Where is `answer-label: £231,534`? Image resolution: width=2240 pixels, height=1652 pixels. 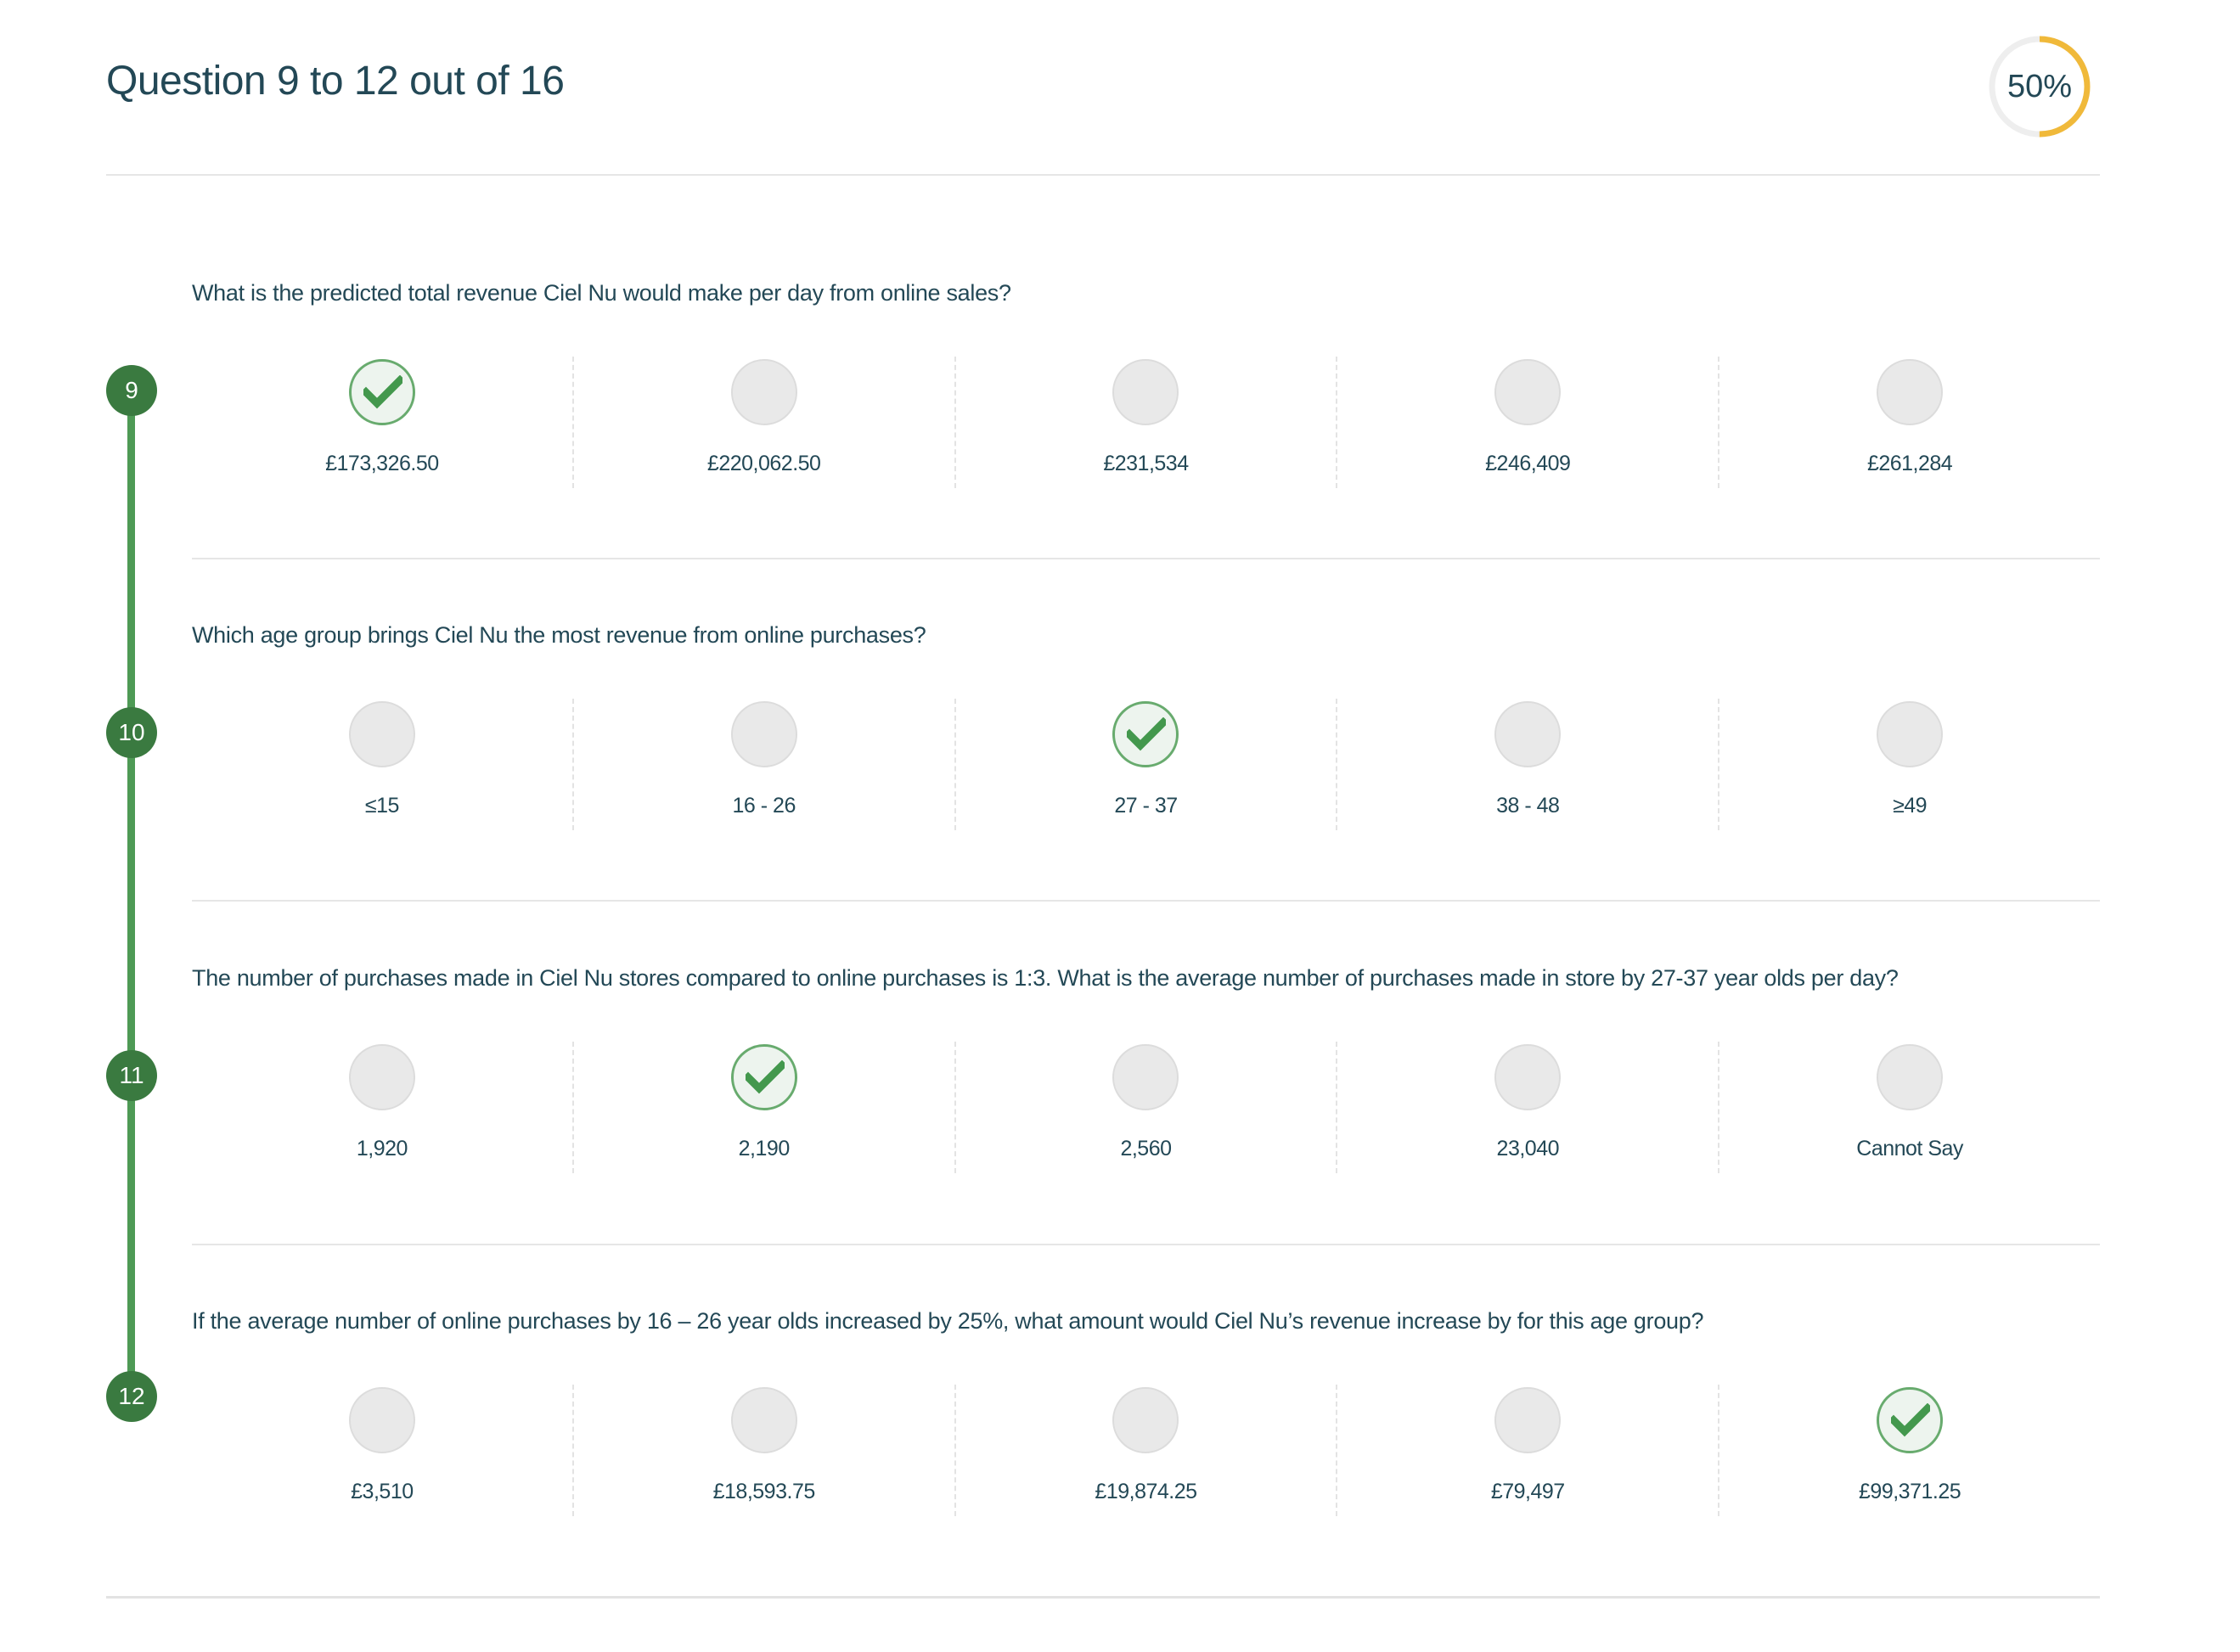 answer-label: £231,534 is located at coordinates (1146, 463).